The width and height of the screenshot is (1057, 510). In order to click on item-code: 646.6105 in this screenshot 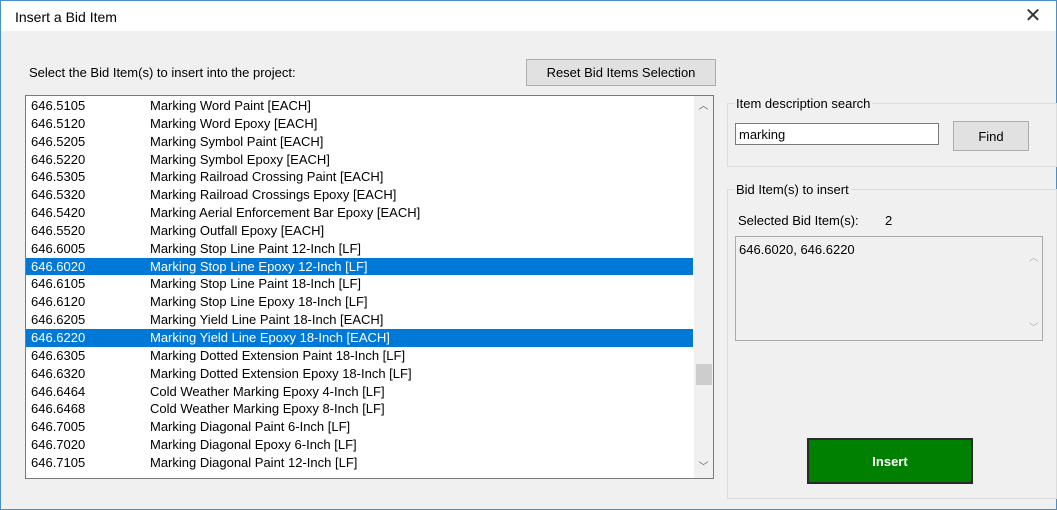, I will do `click(58, 284)`.